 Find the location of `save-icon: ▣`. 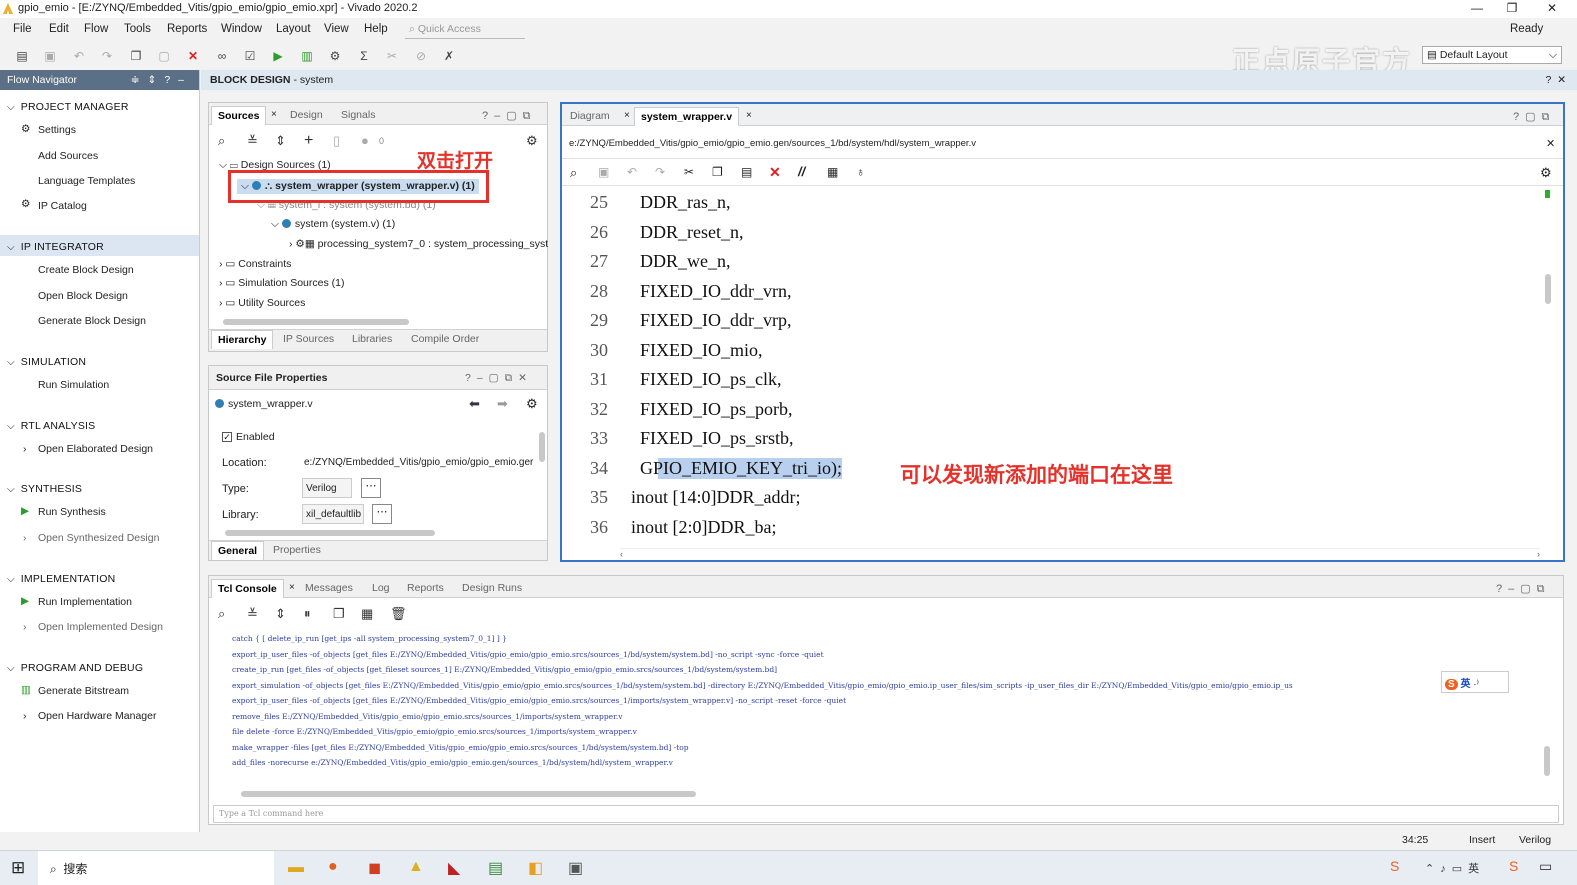

save-icon: ▣ is located at coordinates (50, 56).